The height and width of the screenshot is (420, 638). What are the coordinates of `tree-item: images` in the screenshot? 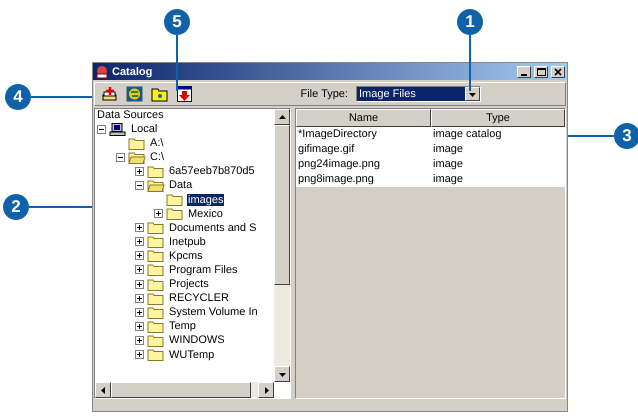 It's located at (205, 200).